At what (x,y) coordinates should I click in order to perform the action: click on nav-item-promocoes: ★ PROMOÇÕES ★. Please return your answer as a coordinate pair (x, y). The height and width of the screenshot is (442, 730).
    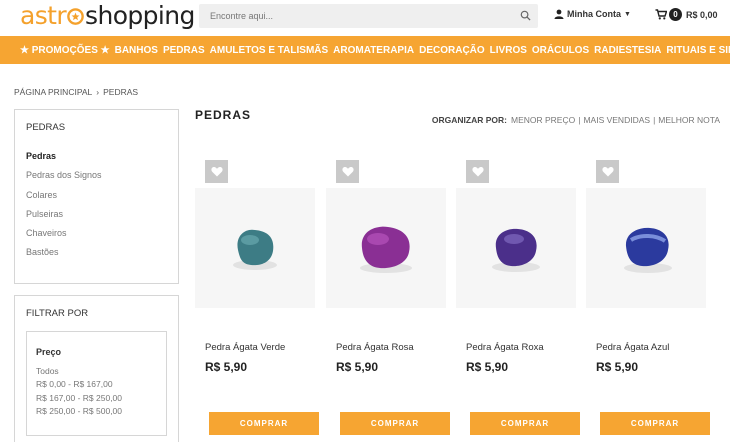
    Looking at the image, I should click on (65, 50).